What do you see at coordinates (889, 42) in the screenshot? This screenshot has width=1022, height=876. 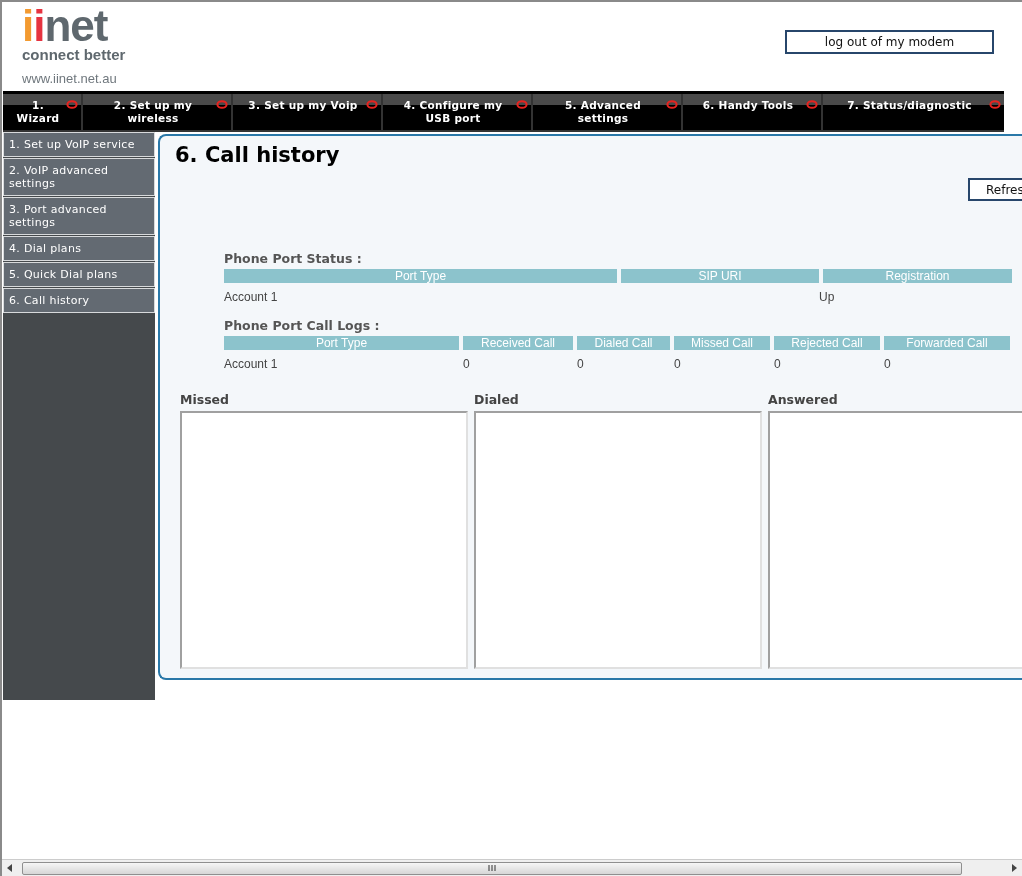 I see `logout-button: log out of my modem` at bounding box center [889, 42].